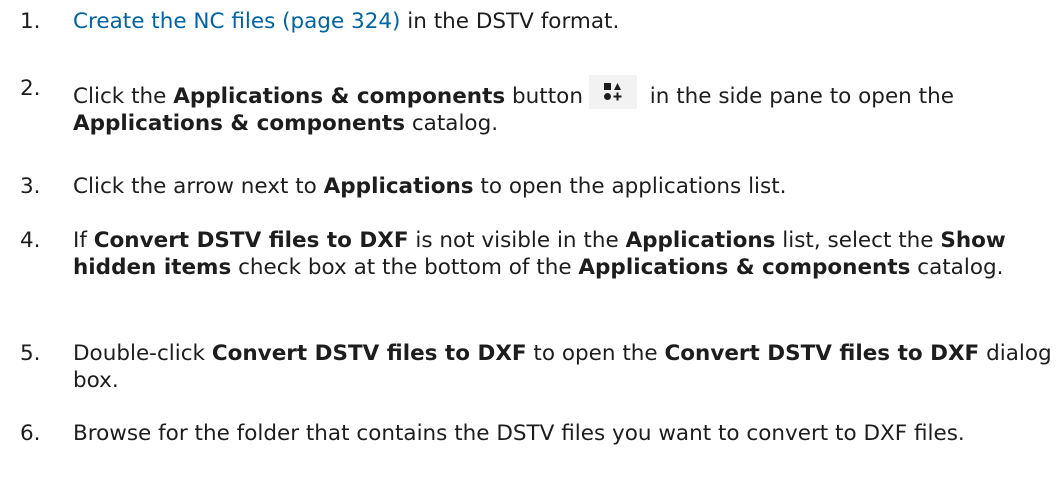  What do you see at coordinates (510, 21) in the screenshot?
I see `step-text-fragment: in the DSTV format.` at bounding box center [510, 21].